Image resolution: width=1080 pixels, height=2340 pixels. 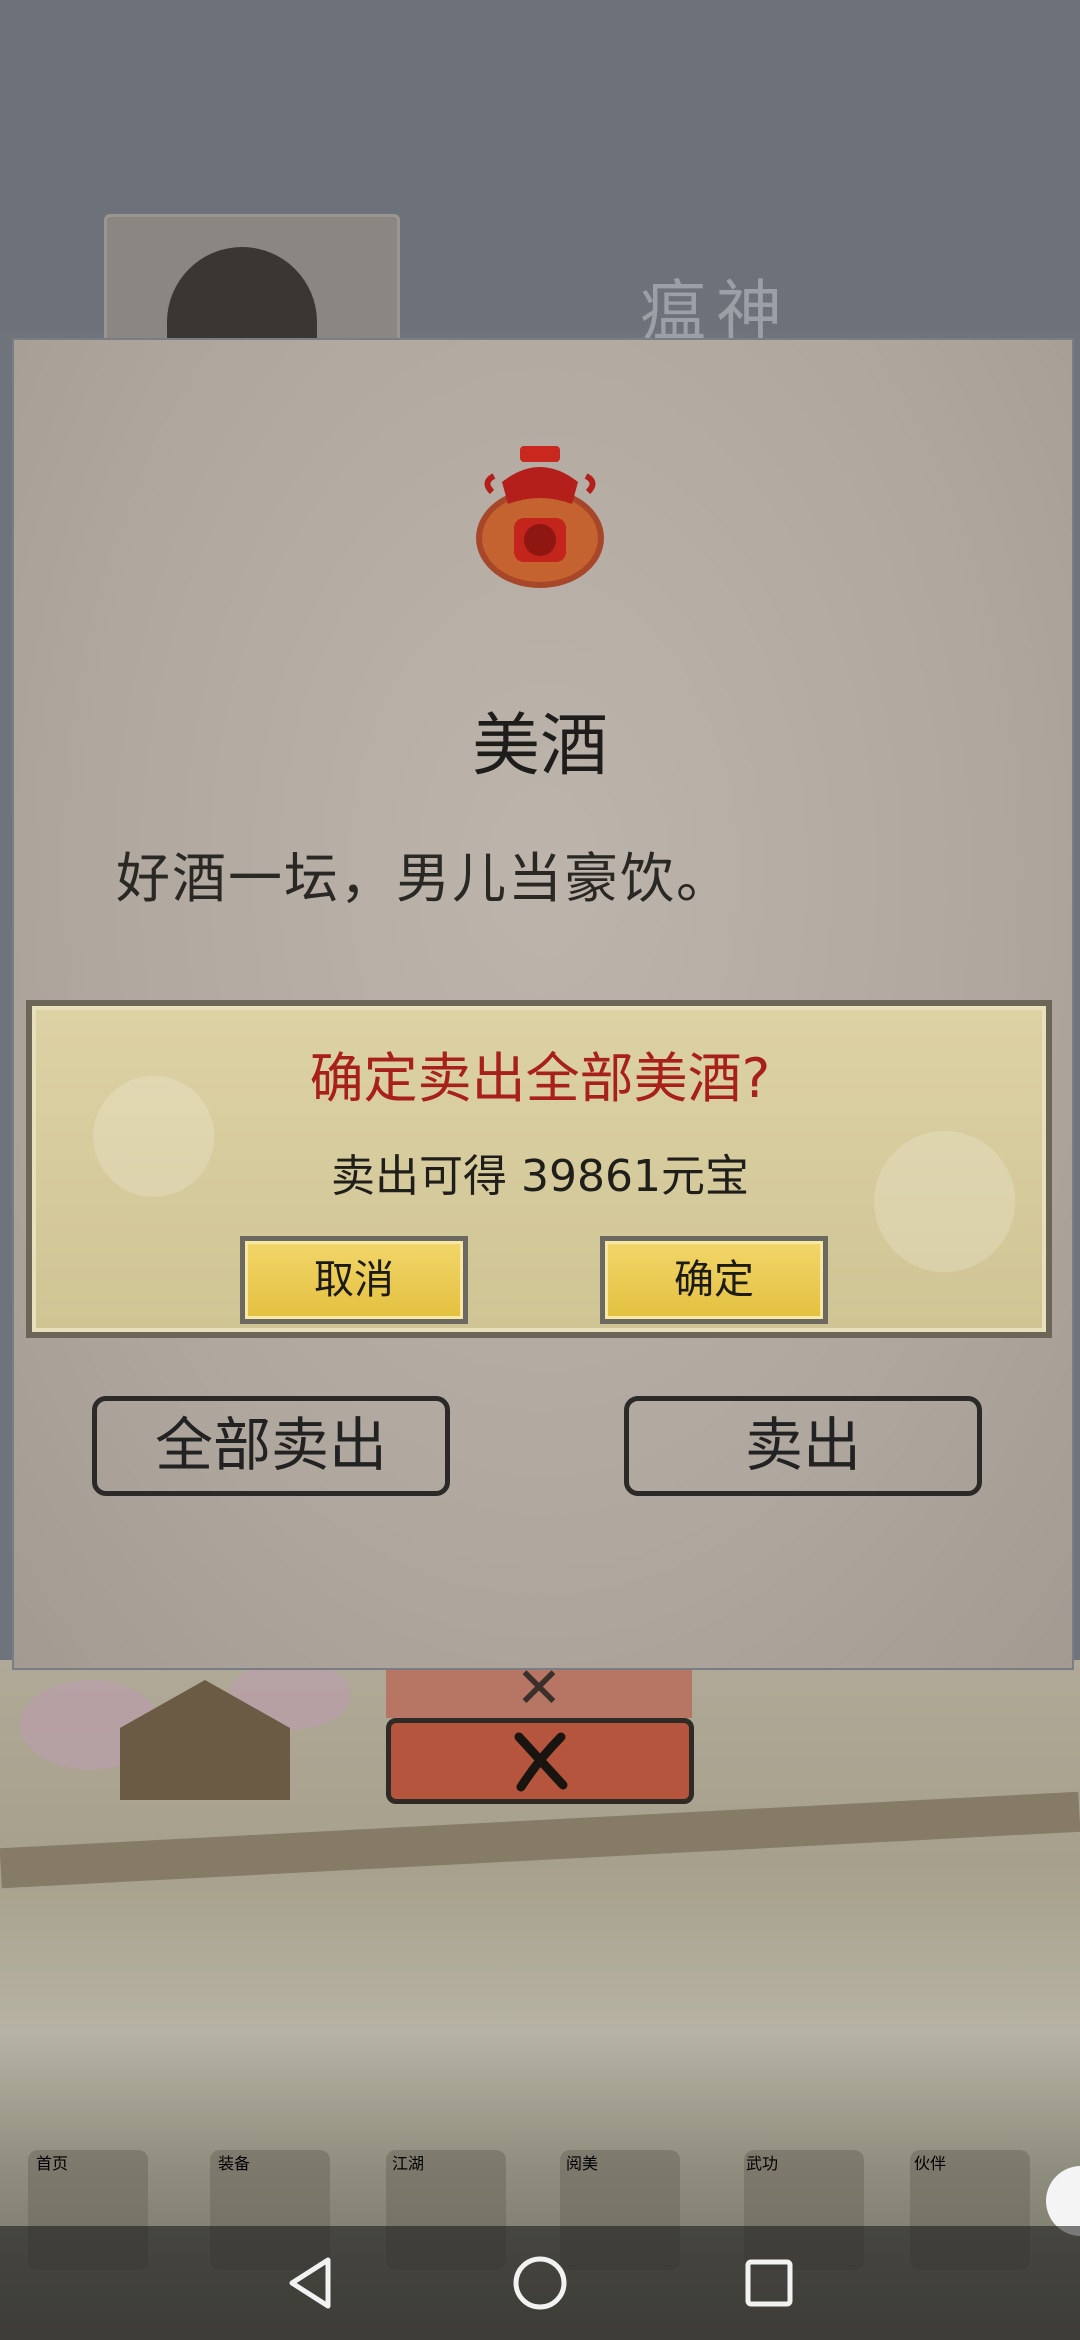 I want to click on sell-button: 卖出, so click(x=803, y=1446).